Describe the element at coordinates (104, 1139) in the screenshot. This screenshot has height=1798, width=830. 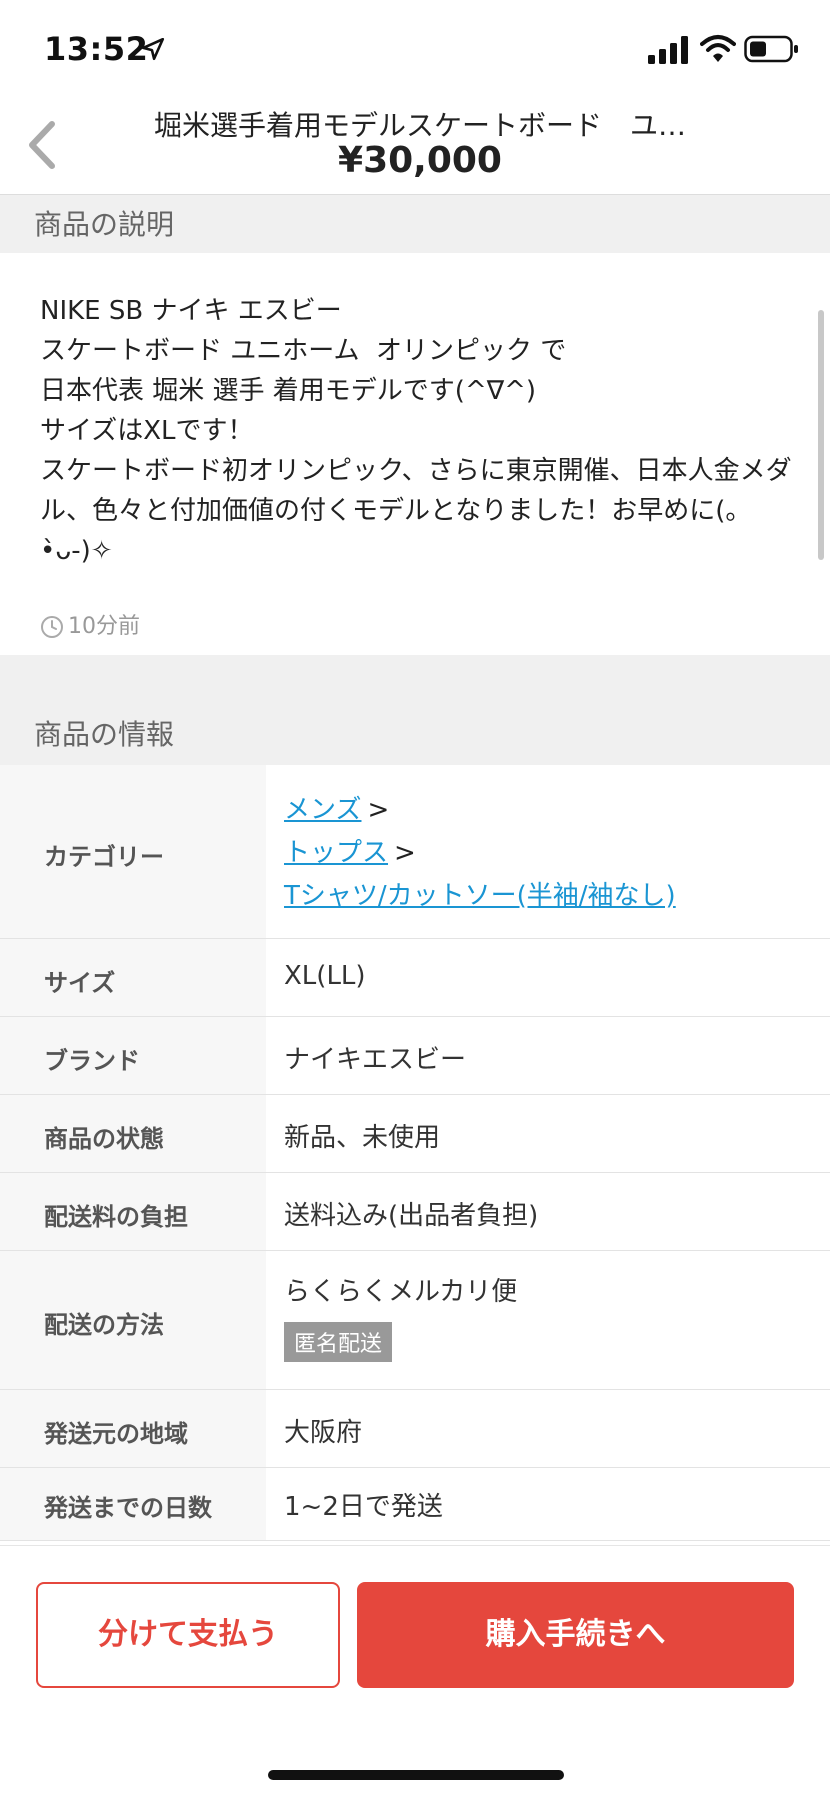
I see `condition-label: 商品の状態` at that location.